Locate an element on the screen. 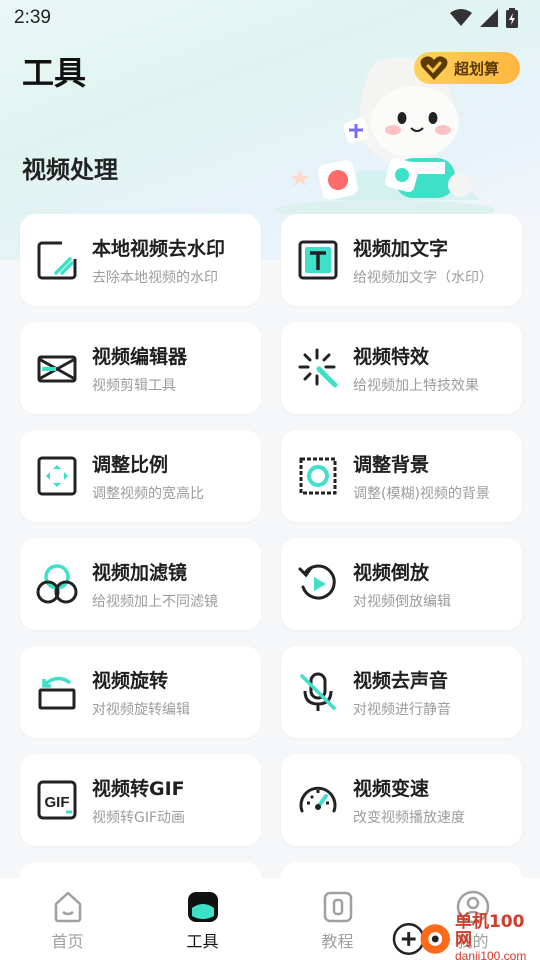  nav-item-home: 首页 is located at coordinates (68, 925).